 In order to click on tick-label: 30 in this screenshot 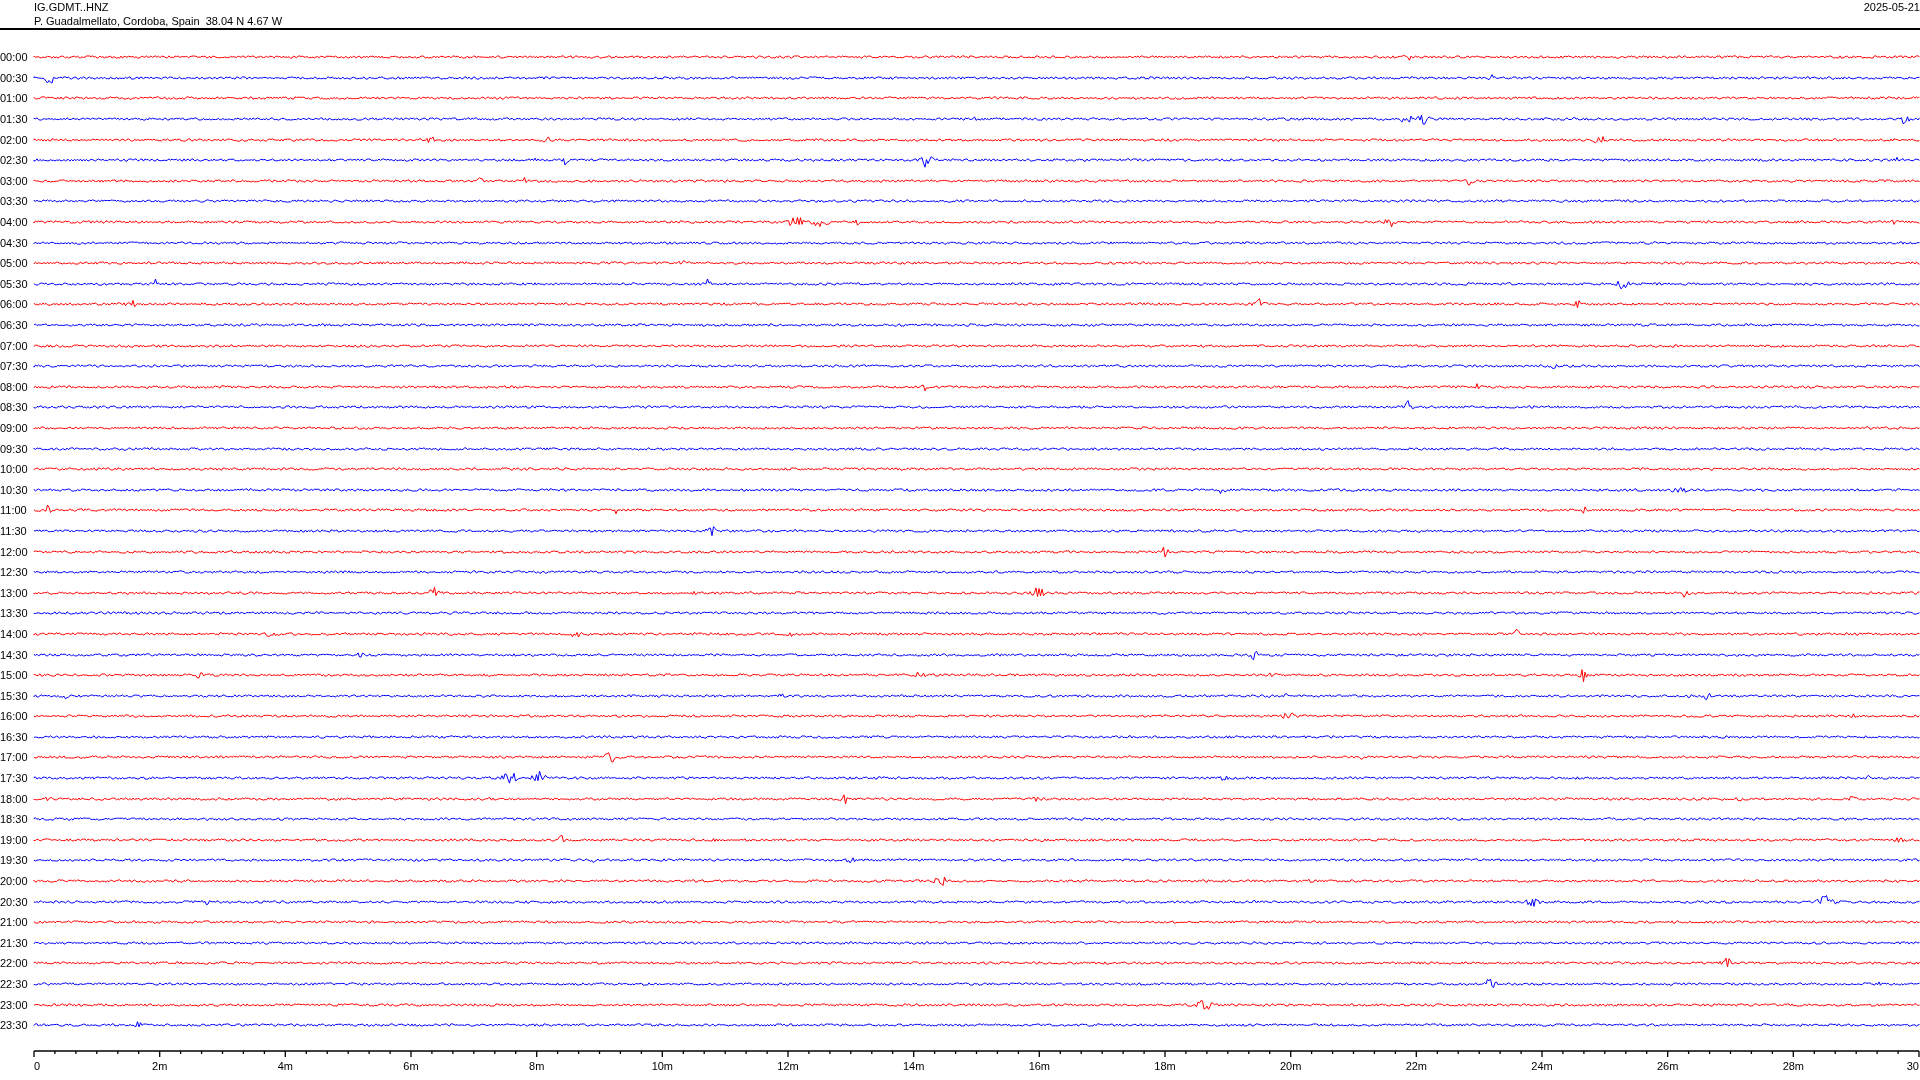, I will do `click(1912, 1065)`.